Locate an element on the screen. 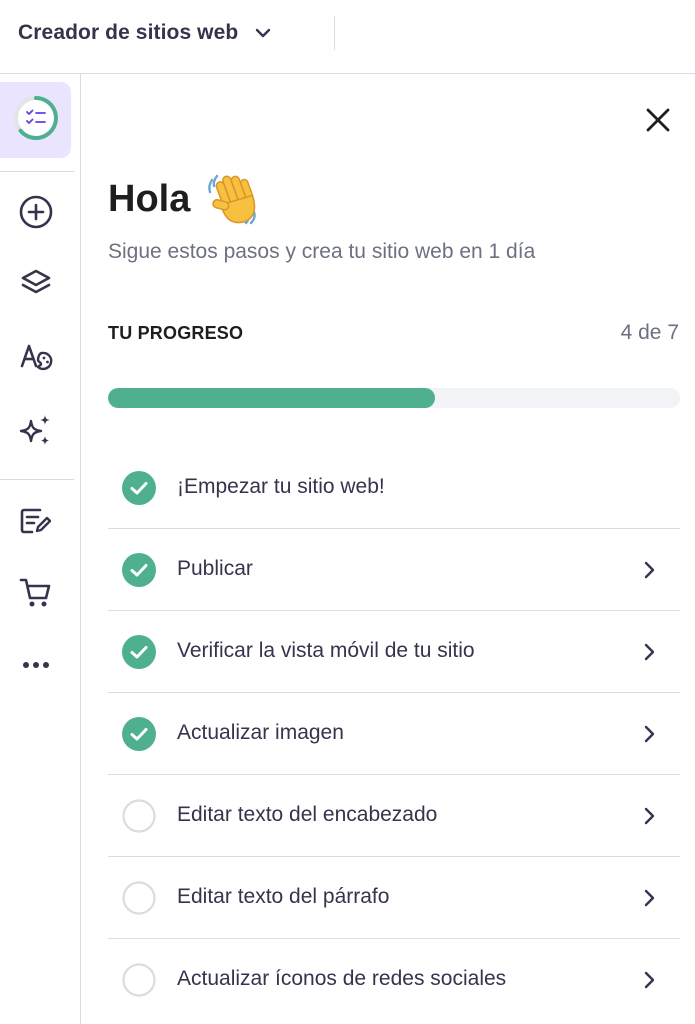 Image resolution: width=695 pixels, height=1024 pixels. sidebar-item-blog is located at coordinates (35, 523).